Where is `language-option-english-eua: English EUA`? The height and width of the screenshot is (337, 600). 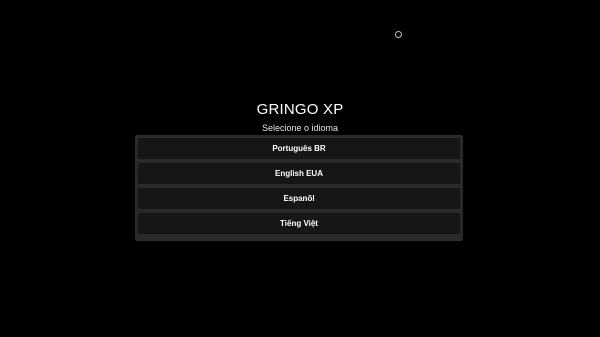 language-option-english-eua: English EUA is located at coordinates (299, 173).